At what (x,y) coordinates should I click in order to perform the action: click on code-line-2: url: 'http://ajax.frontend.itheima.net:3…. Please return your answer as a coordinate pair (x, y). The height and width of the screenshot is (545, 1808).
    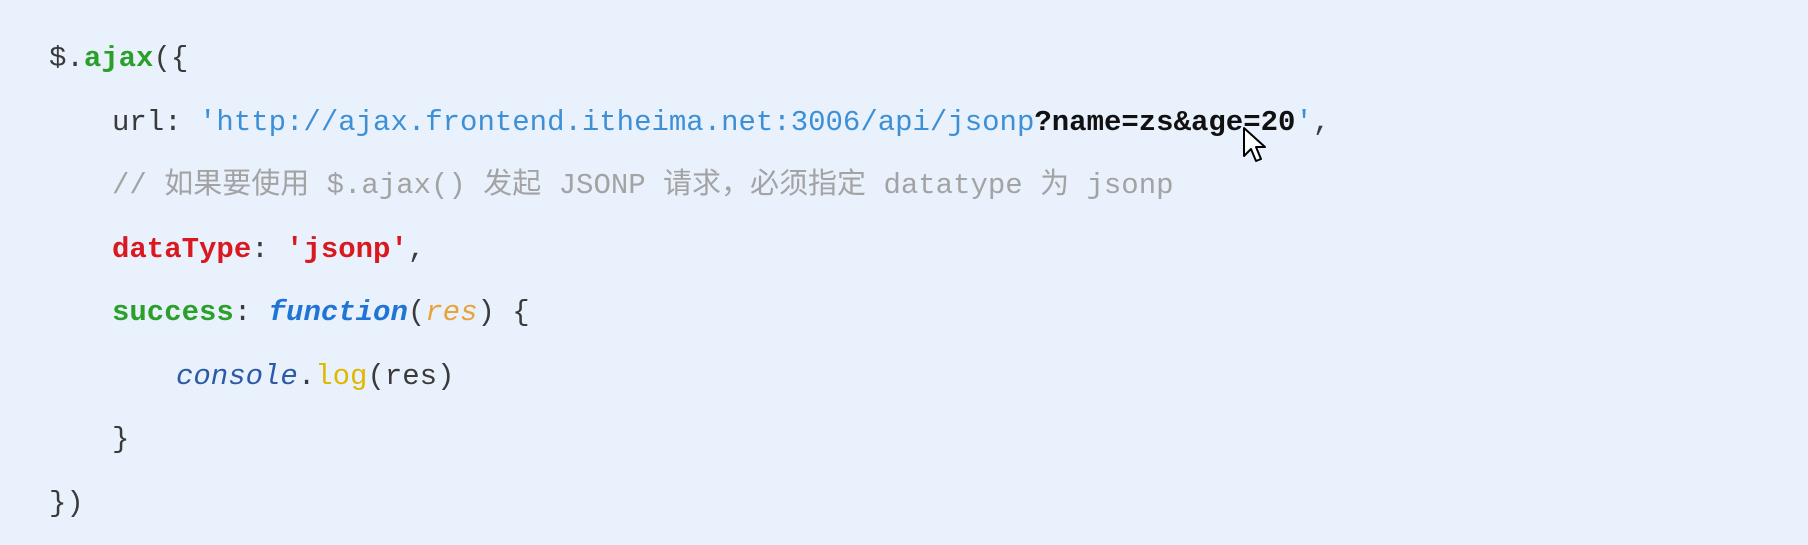
    Looking at the image, I should click on (899, 123).